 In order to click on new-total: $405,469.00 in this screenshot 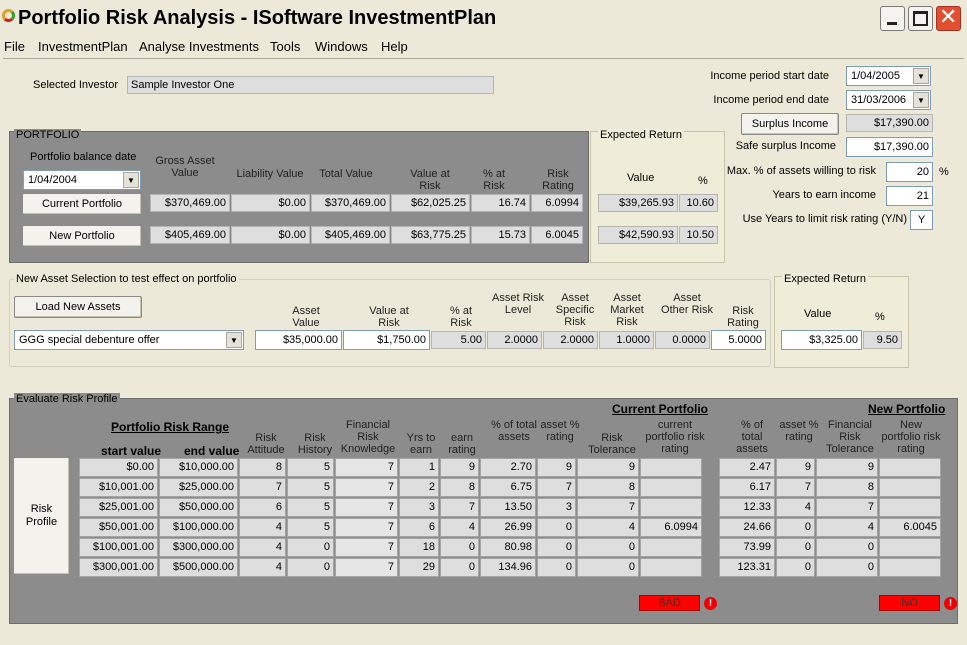, I will do `click(350, 235)`.